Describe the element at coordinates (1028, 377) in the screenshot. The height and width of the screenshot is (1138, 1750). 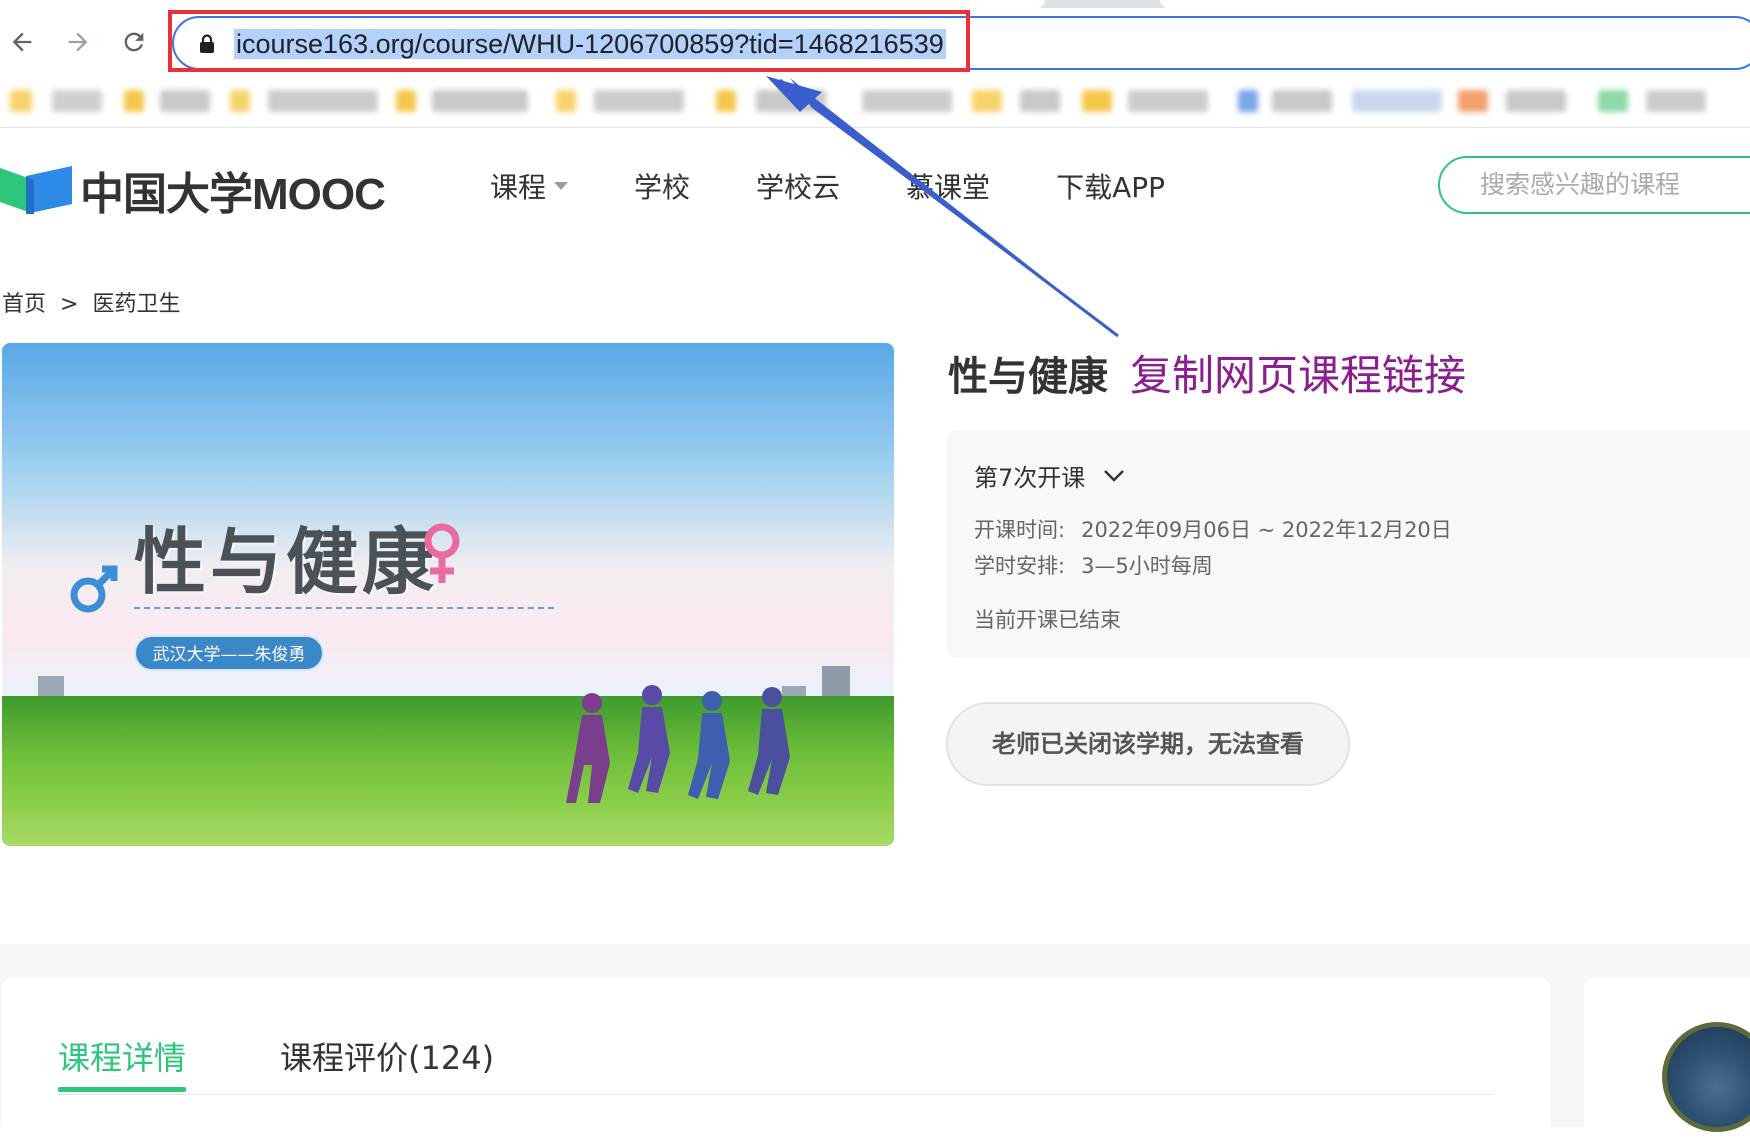
I see `course-title: 性与健康` at that location.